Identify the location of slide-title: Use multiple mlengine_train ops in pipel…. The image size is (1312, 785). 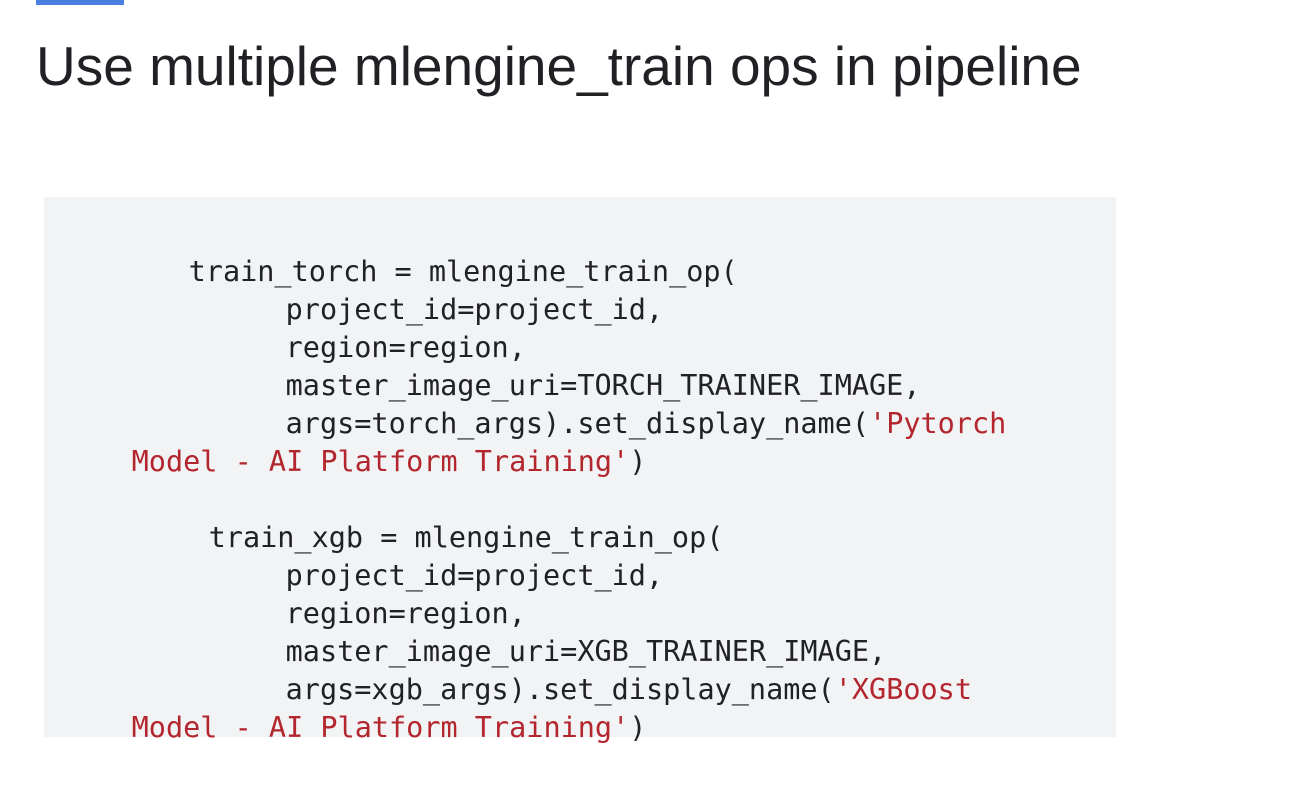
(559, 66).